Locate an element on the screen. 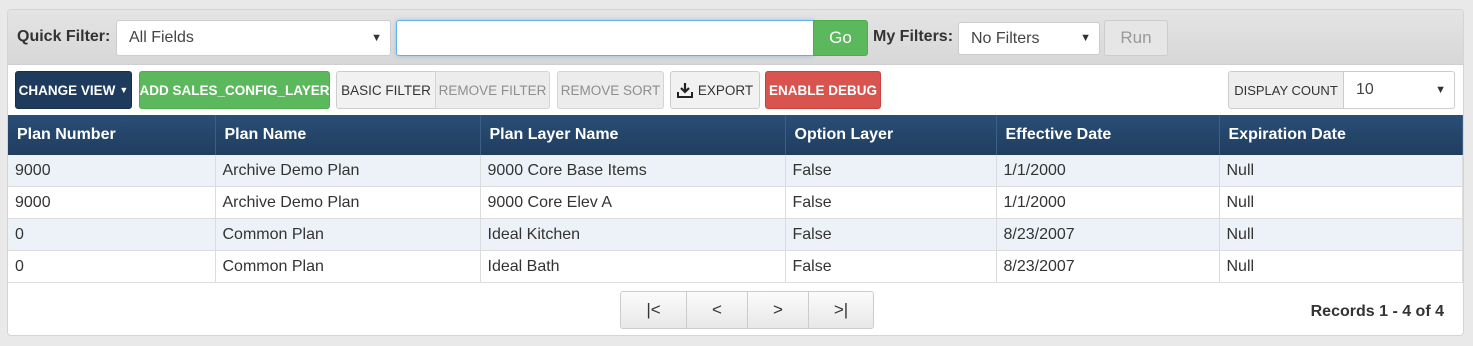  download-icon is located at coordinates (684, 90).